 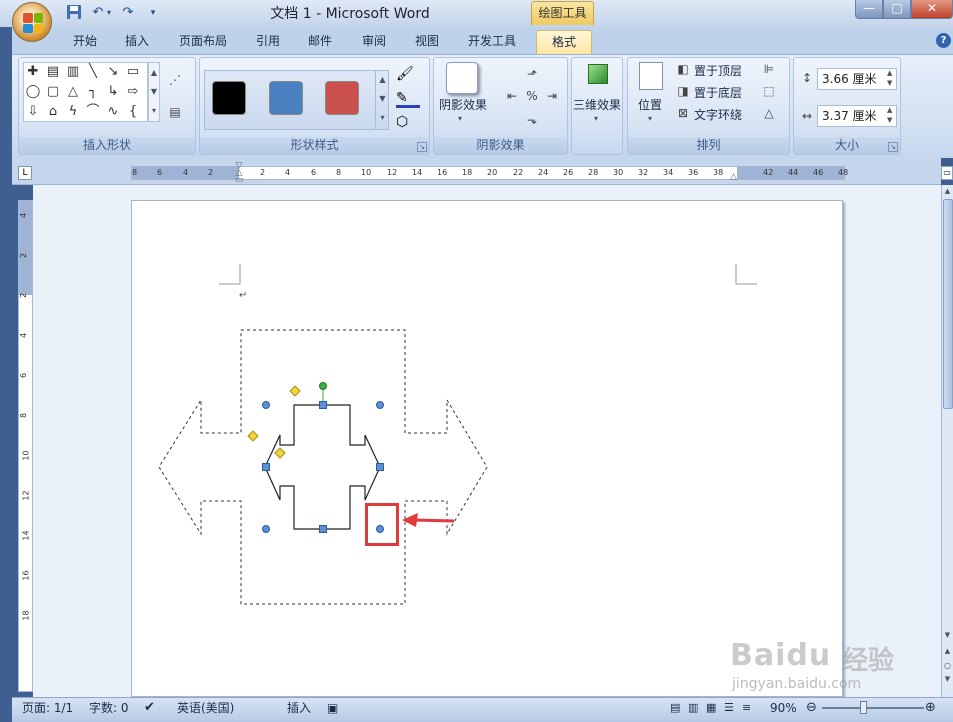 What do you see at coordinates (149, 708) in the screenshot?
I see `proofing-icon: ✔` at bounding box center [149, 708].